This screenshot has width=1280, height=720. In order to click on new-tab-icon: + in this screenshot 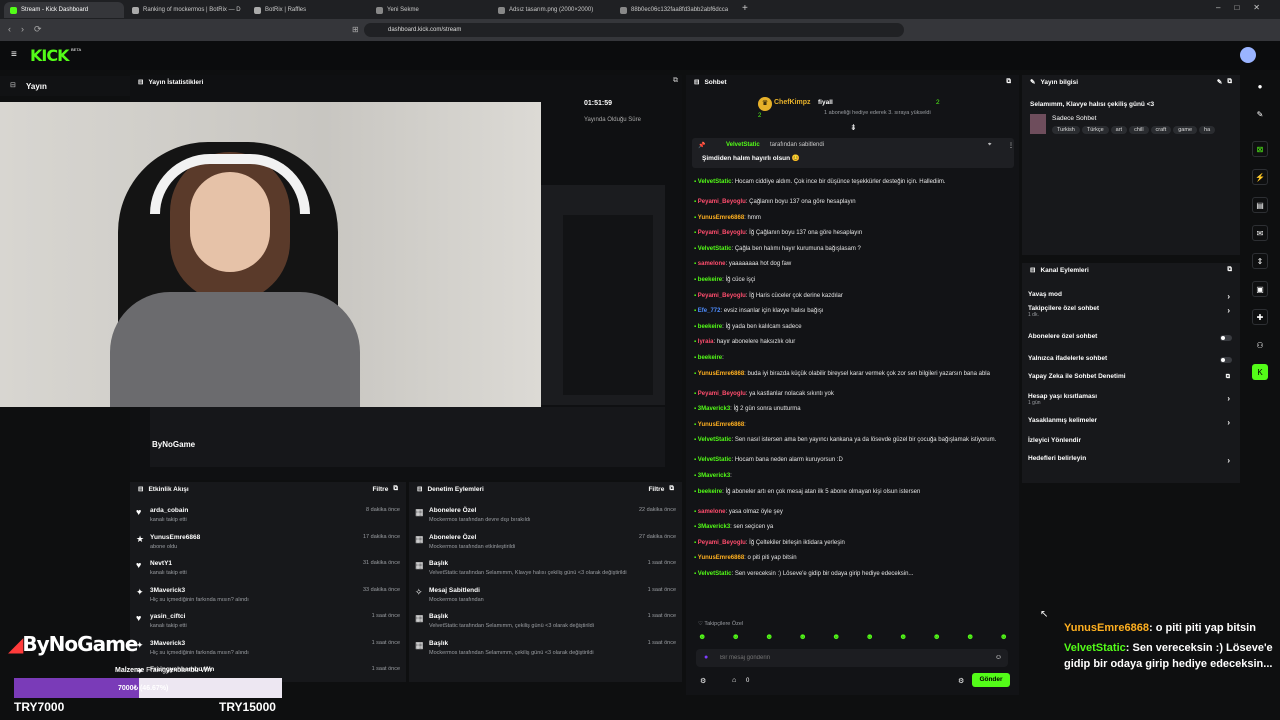, I will do `click(745, 8)`.